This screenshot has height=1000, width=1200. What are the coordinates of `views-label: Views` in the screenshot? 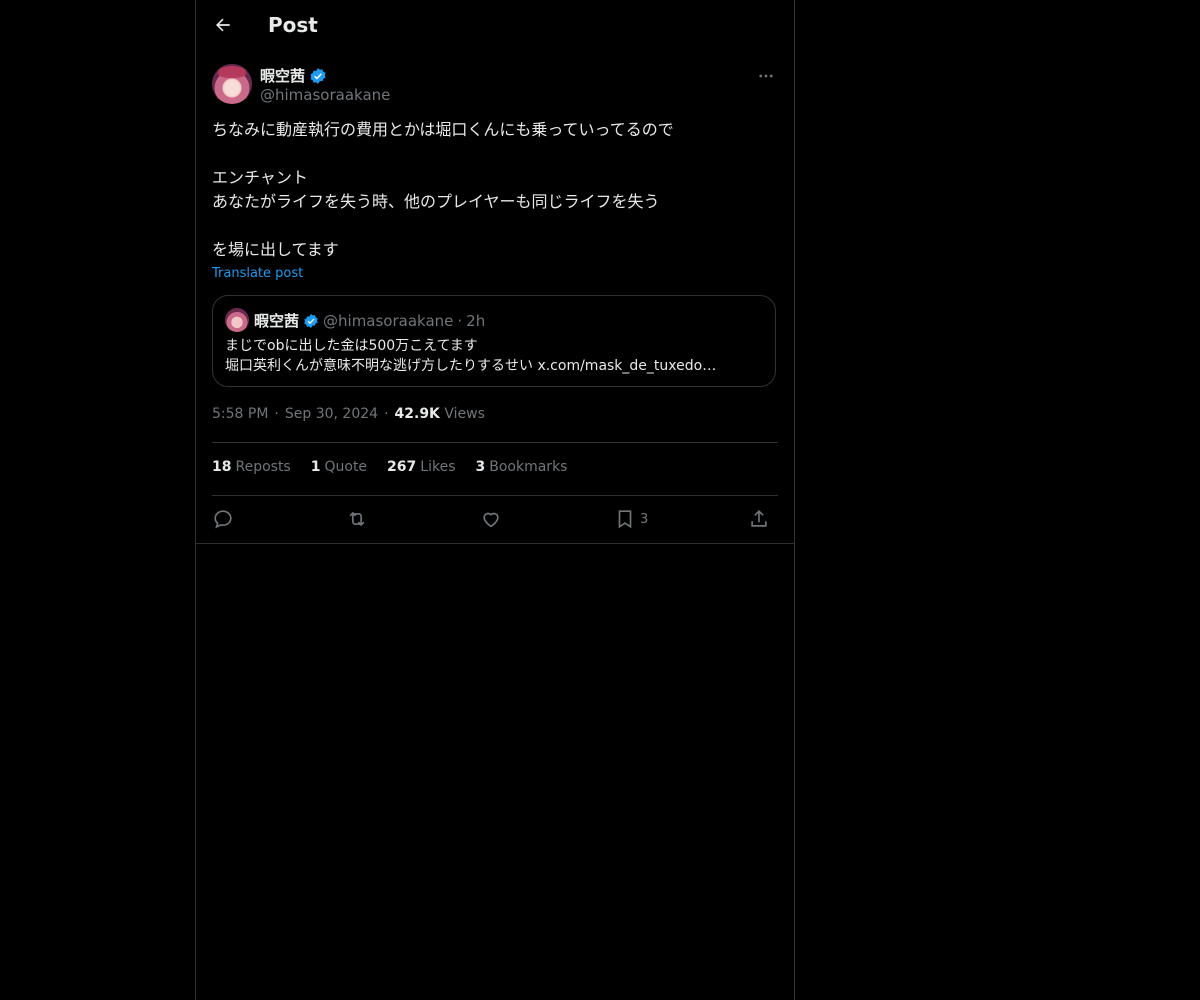 It's located at (464, 414).